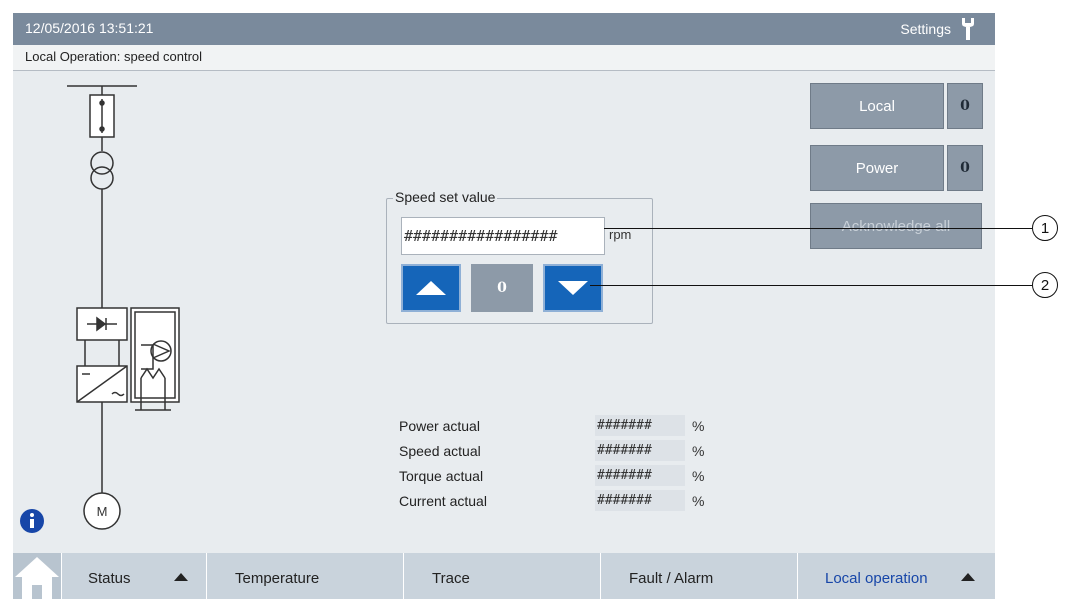  I want to click on speed-increase-button, so click(431, 288).